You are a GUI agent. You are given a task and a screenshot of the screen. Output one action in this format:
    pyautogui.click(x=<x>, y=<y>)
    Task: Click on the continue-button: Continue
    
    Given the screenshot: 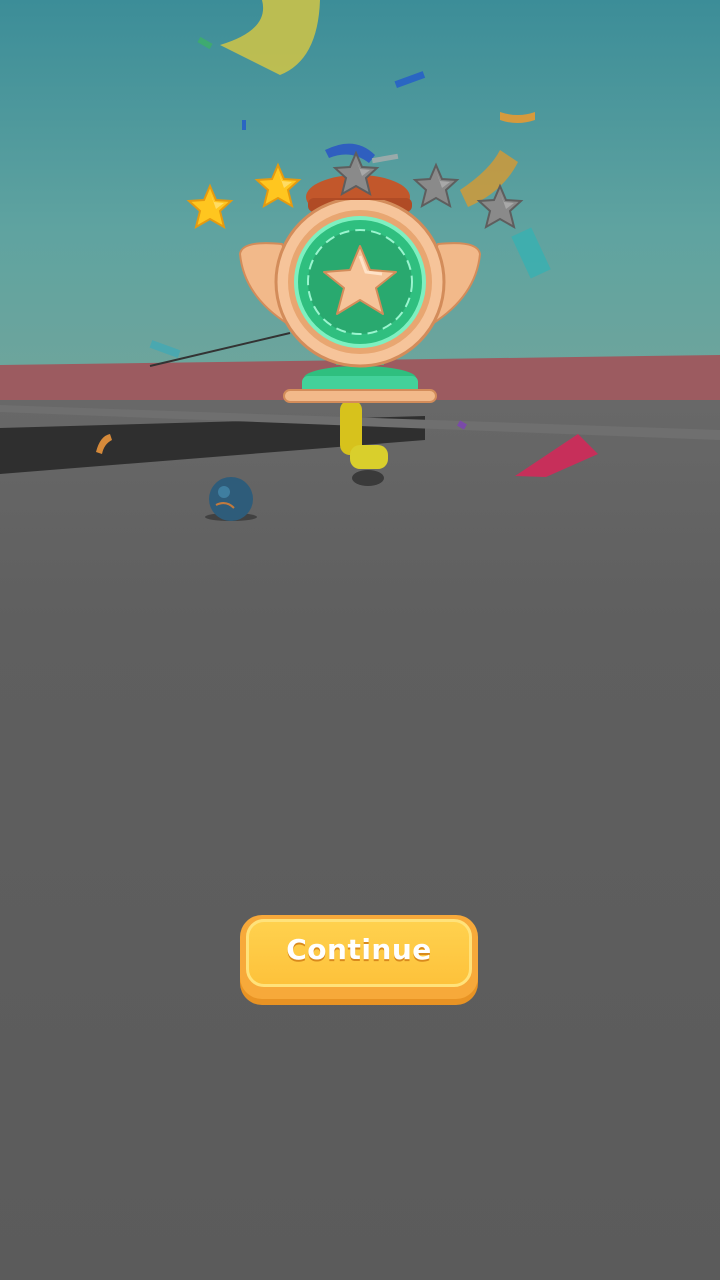 What is the action you would take?
    pyautogui.click(x=359, y=957)
    